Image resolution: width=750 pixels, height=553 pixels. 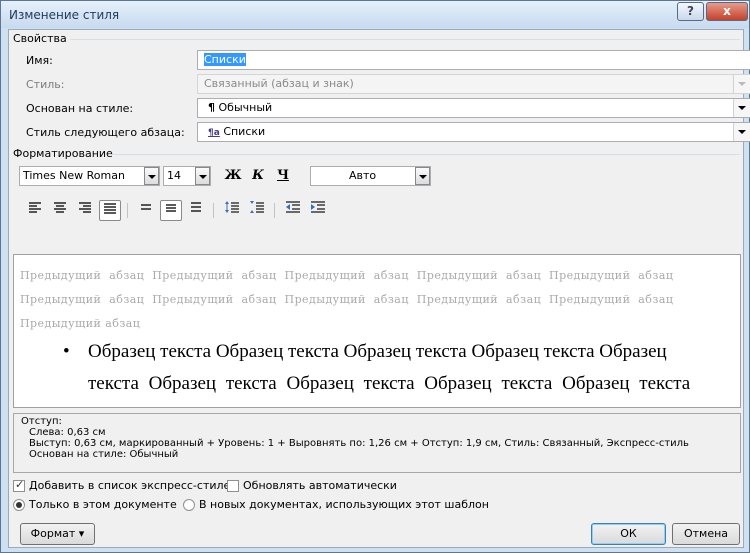 What do you see at coordinates (85, 210) in the screenshot?
I see `align-right-icon` at bounding box center [85, 210].